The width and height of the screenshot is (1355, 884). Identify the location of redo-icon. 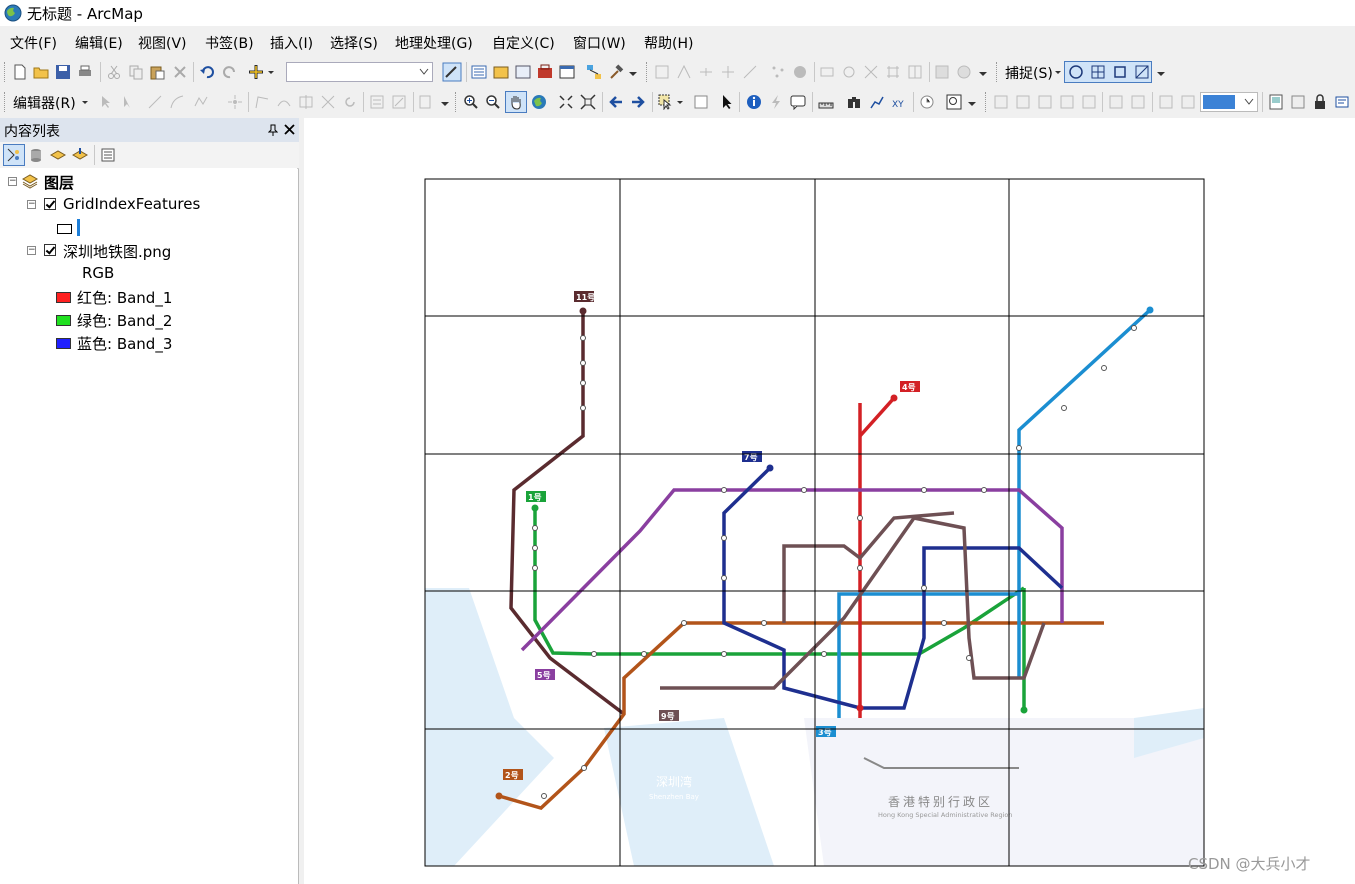
(230, 72).